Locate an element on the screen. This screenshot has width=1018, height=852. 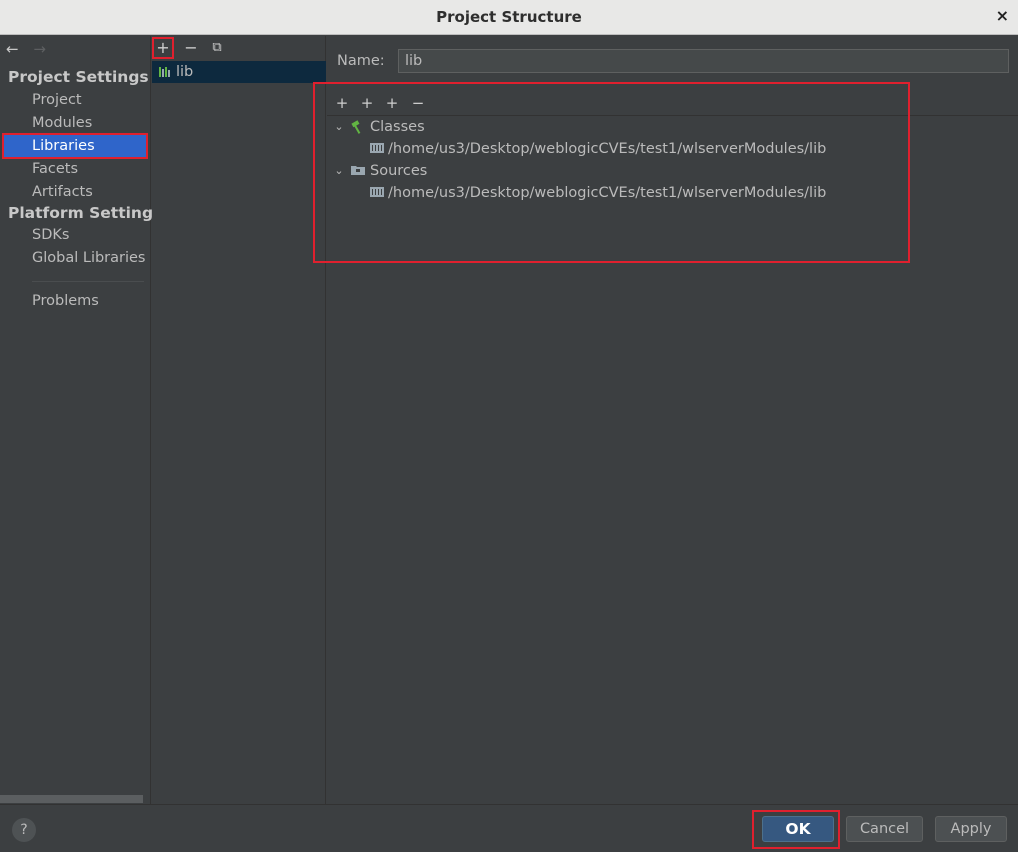
apply-button: Apply is located at coordinates (971, 829).